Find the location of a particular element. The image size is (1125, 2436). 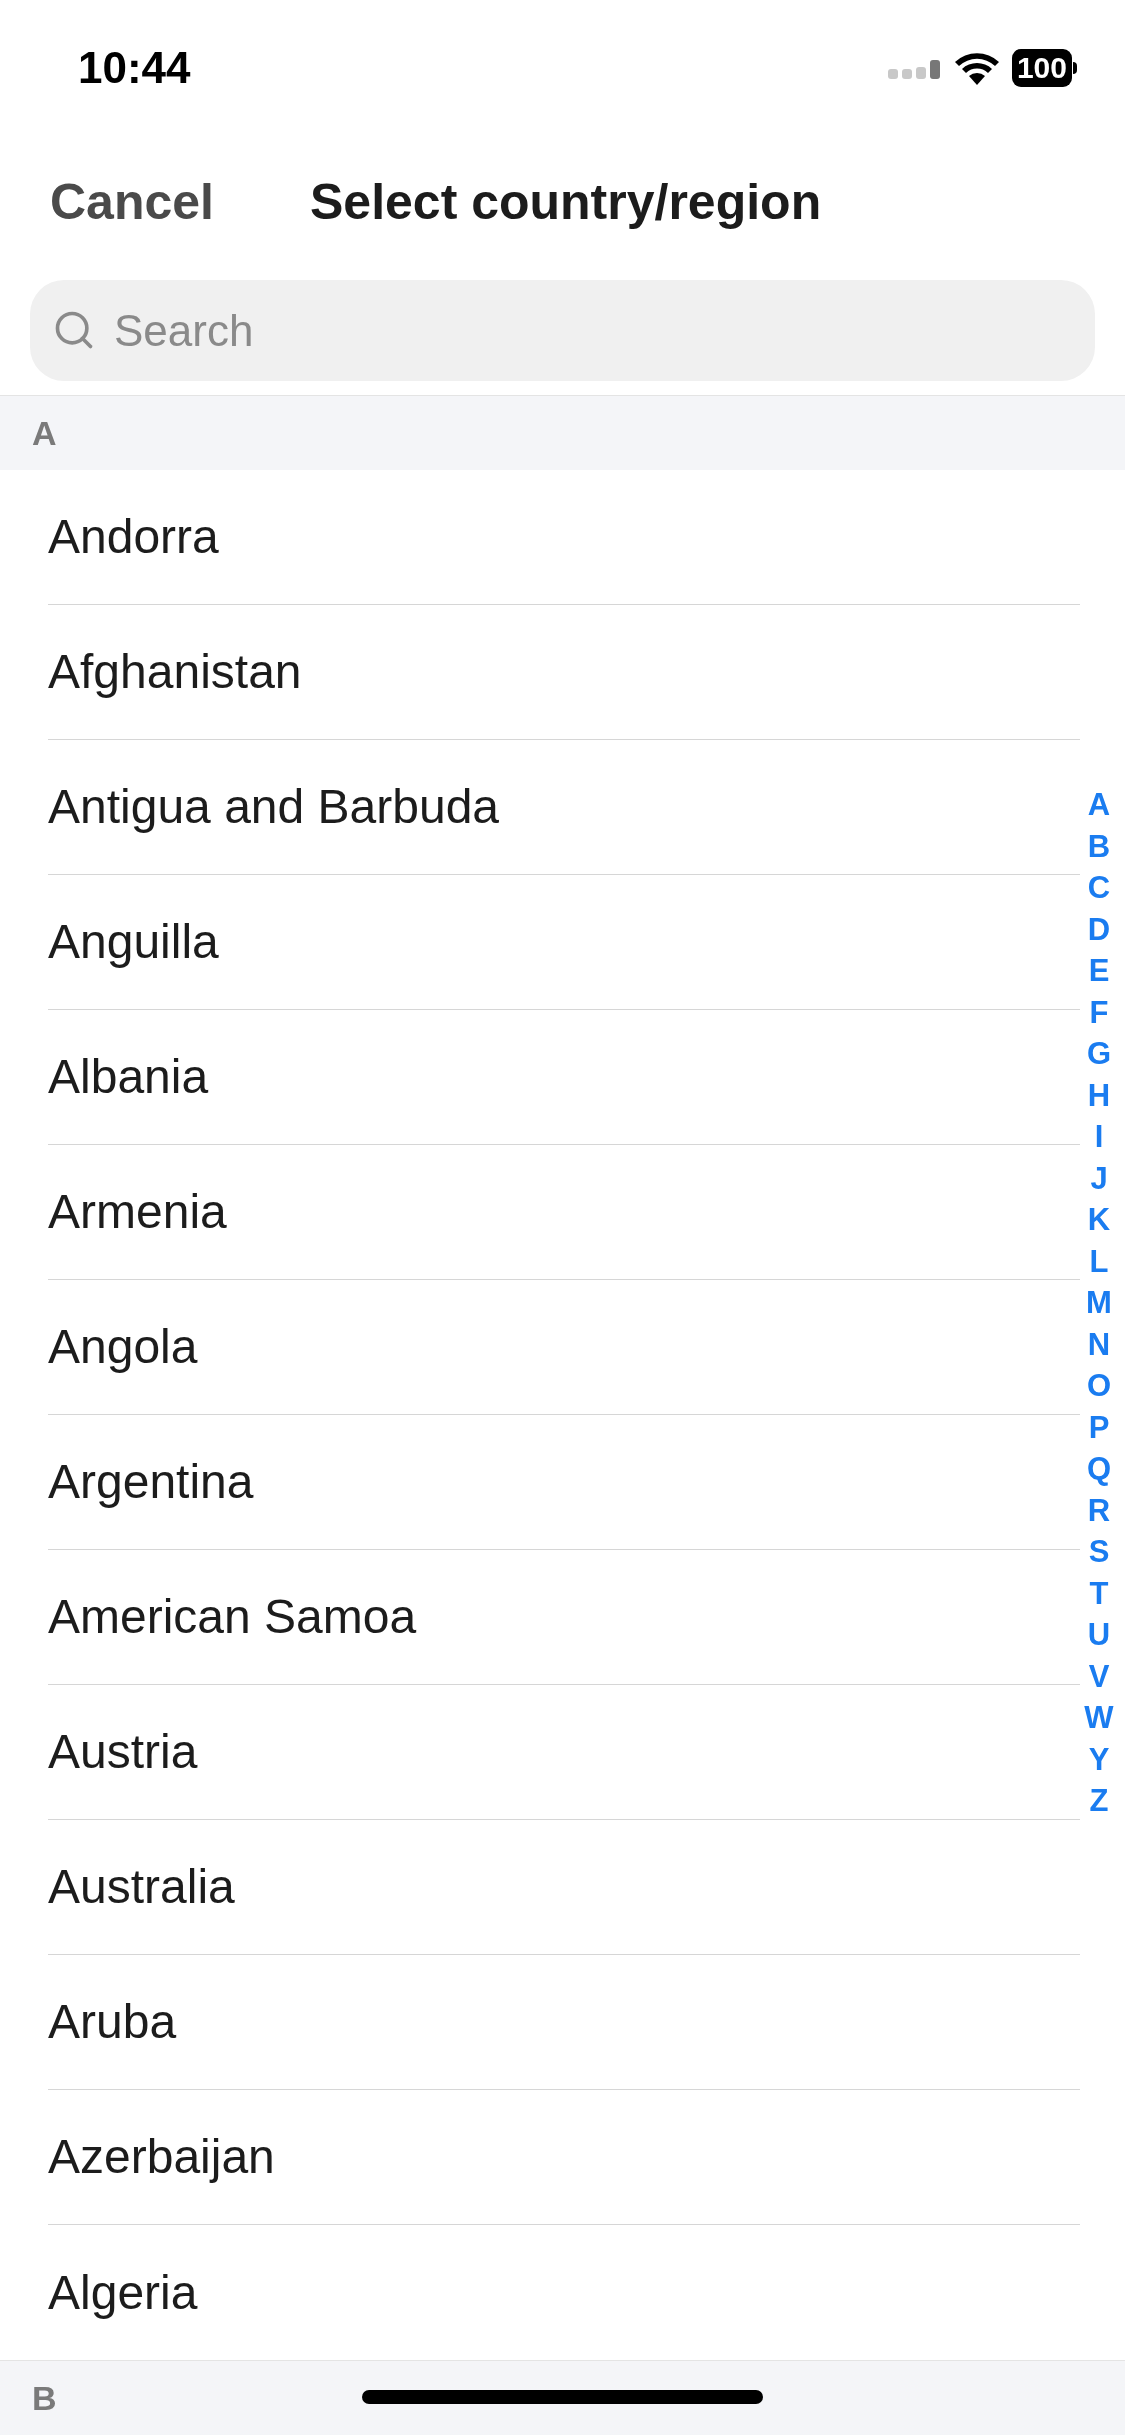

index-letter: C is located at coordinates (1099, 888).